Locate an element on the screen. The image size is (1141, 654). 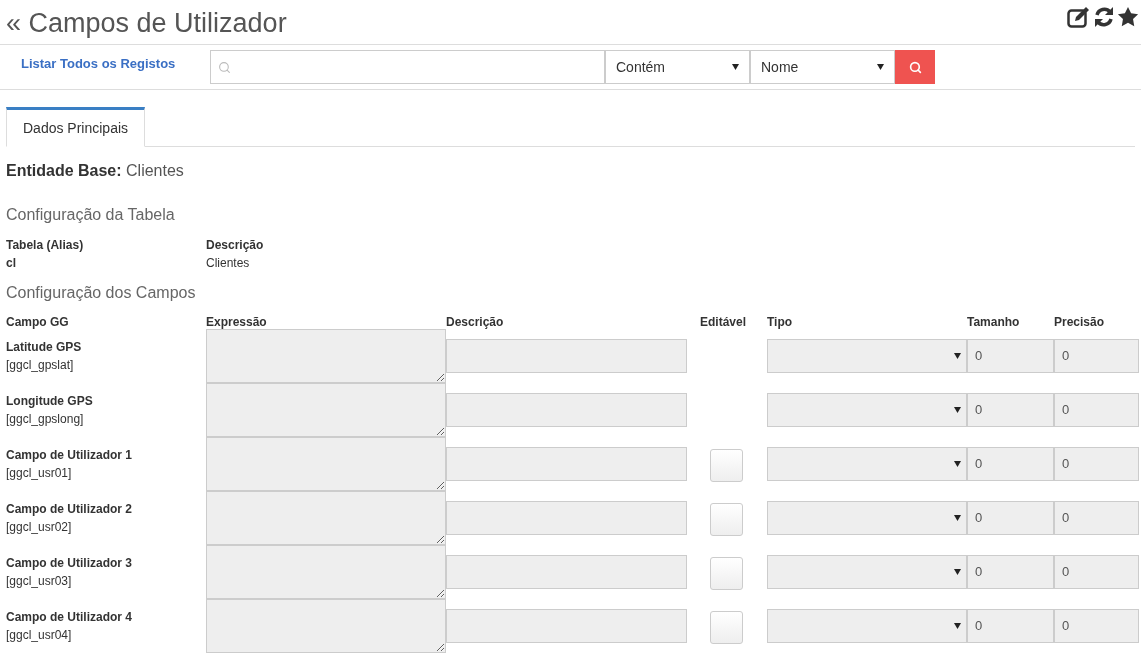
field-code: [ggcl_usr02] is located at coordinates (39, 527).